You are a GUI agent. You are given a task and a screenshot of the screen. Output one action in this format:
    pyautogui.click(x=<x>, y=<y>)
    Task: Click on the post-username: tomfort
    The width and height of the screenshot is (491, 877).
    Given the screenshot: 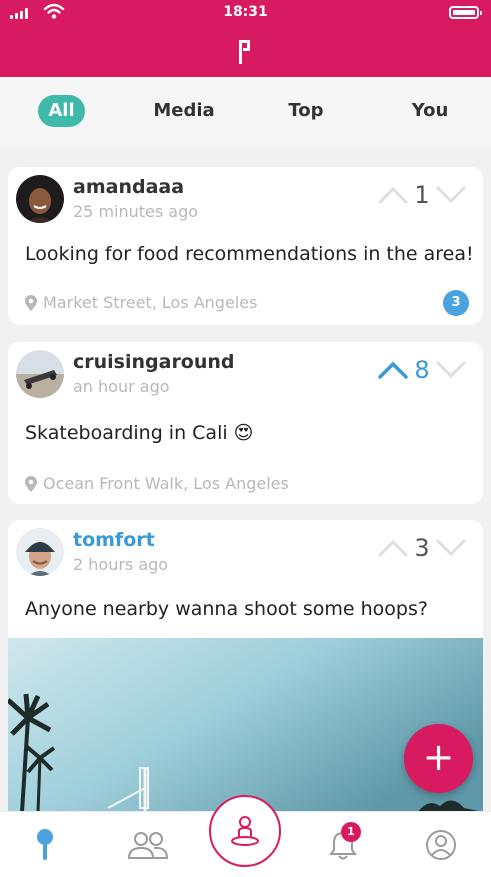 What is the action you would take?
    pyautogui.click(x=114, y=540)
    